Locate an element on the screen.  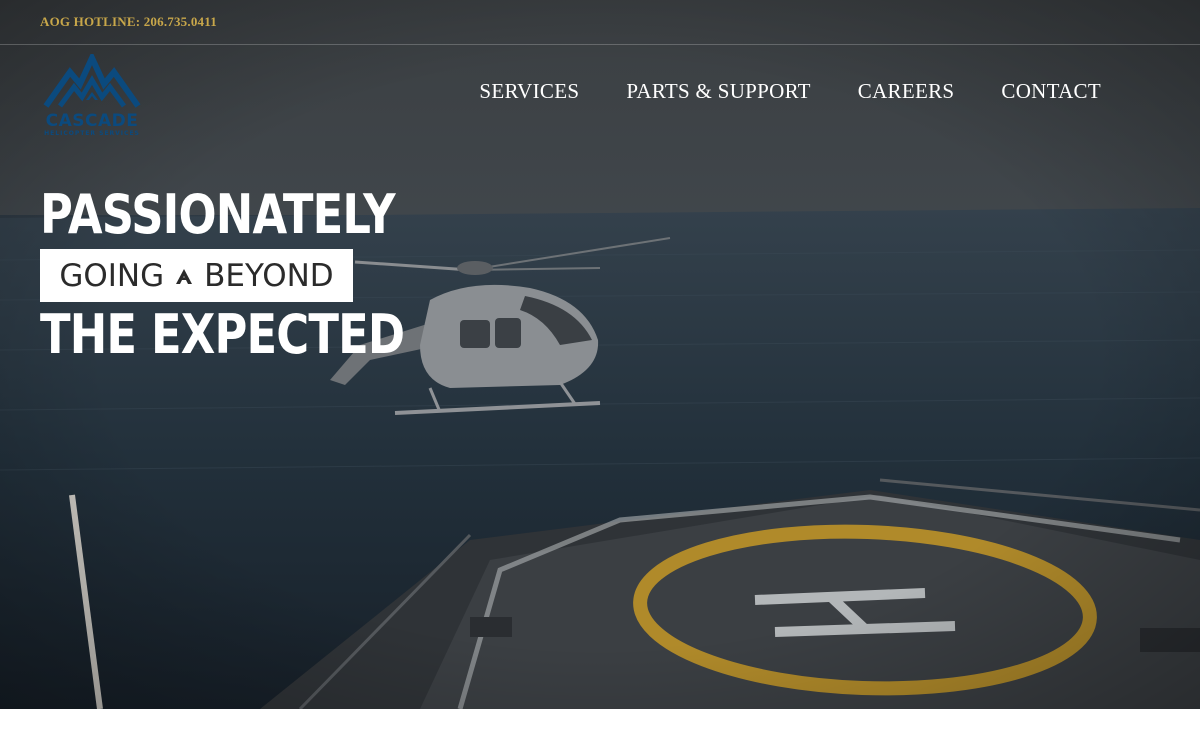
page-bottom-strip is located at coordinates (600, 729).